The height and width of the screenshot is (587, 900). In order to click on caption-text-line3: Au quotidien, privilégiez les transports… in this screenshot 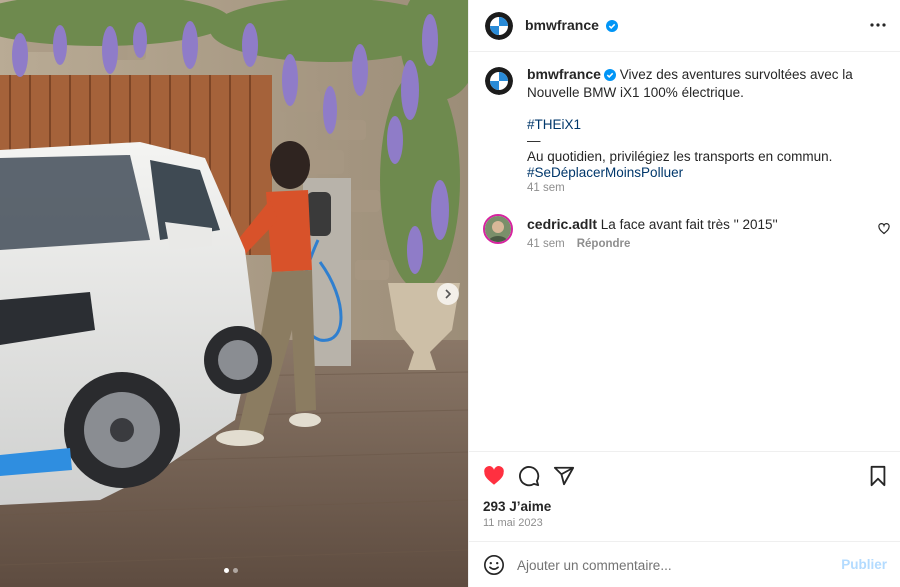, I will do `click(680, 156)`.